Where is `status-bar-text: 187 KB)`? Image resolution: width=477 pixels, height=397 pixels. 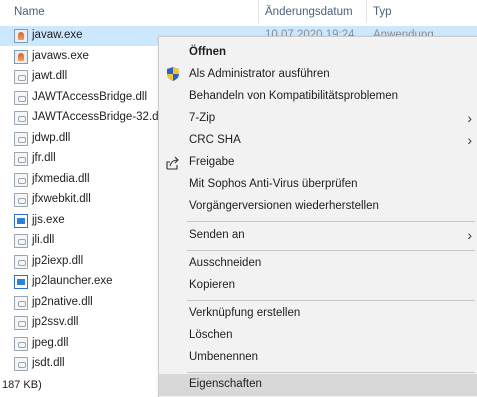 status-bar-text: 187 KB) is located at coordinates (22, 385).